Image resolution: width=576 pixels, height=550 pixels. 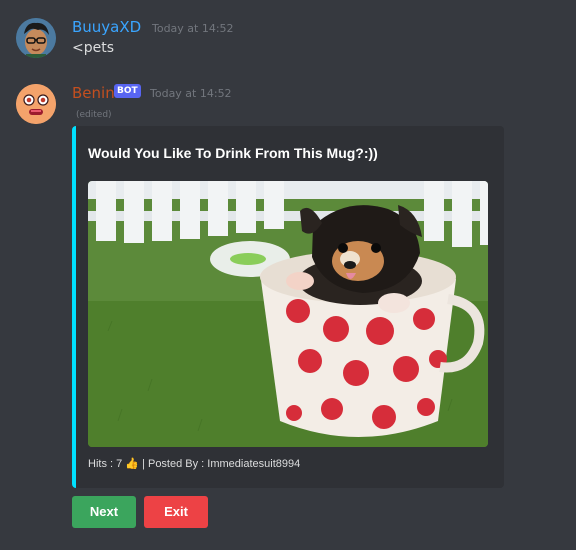 What do you see at coordinates (191, 93) in the screenshot?
I see `bot-timestamp: Today at 14:52` at bounding box center [191, 93].